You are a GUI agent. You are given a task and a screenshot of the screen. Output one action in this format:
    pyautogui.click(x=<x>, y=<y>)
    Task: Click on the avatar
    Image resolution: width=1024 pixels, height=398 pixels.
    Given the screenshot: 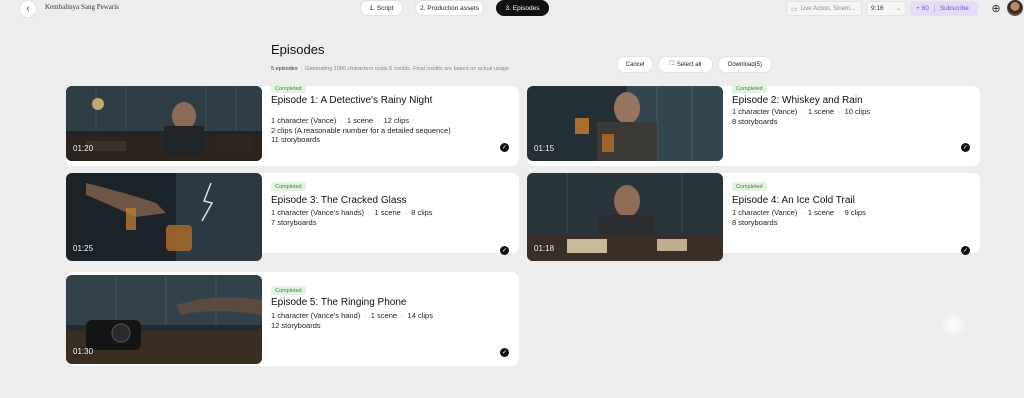 What is the action you would take?
    pyautogui.click(x=1015, y=8)
    